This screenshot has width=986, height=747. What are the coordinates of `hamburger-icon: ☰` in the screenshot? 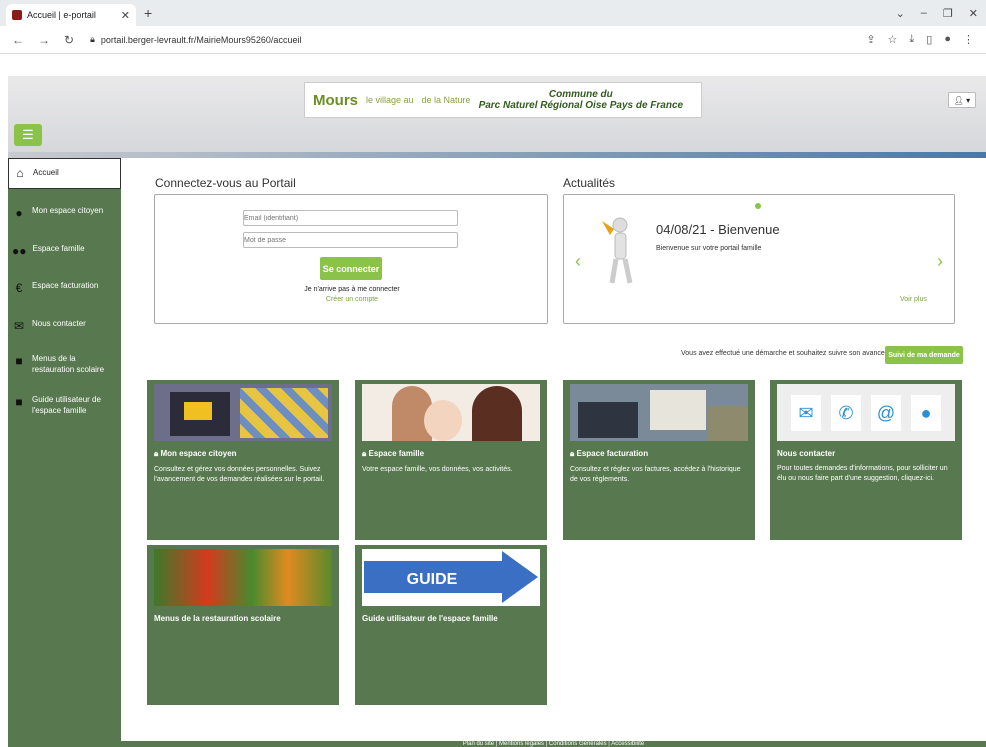 It's located at (28, 134).